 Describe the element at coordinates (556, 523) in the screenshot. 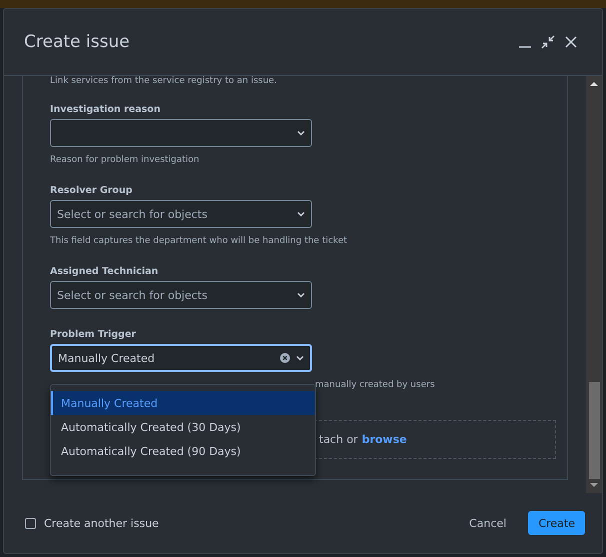

I see `create-button: Create` at that location.